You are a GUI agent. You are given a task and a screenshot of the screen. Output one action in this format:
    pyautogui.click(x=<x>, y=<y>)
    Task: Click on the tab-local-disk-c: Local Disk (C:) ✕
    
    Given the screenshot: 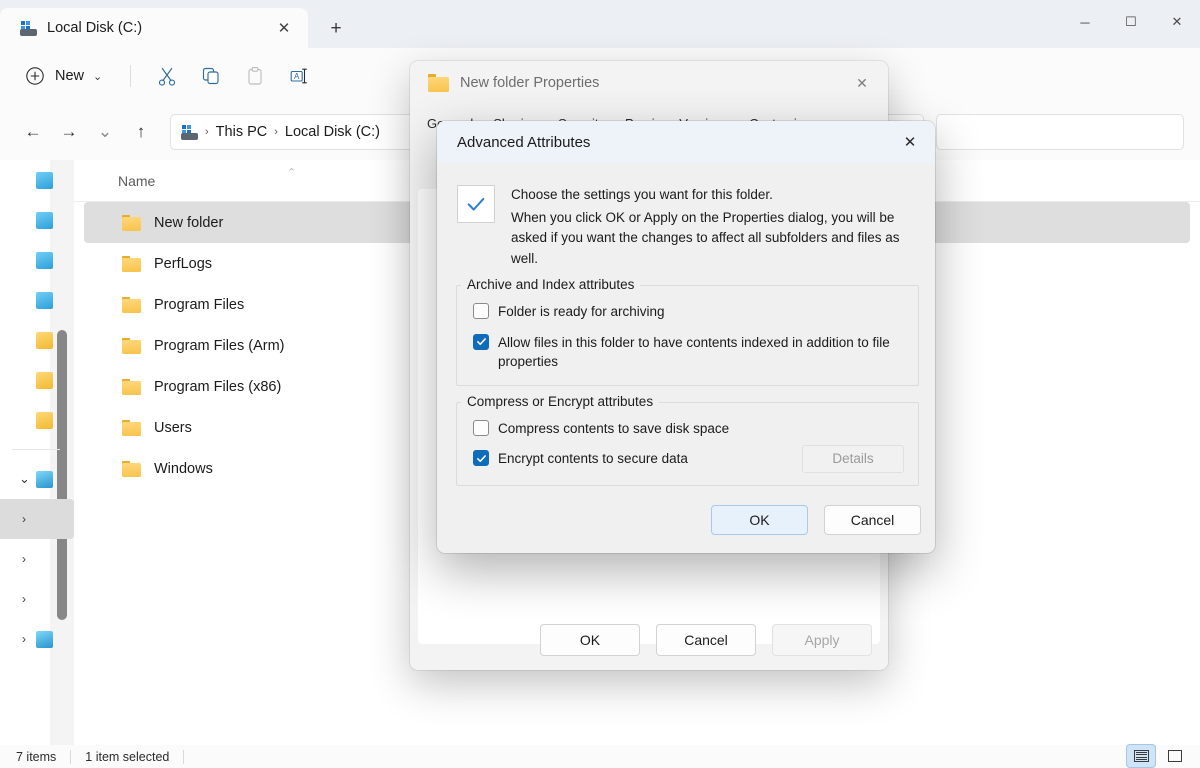 What is the action you would take?
    pyautogui.click(x=154, y=28)
    